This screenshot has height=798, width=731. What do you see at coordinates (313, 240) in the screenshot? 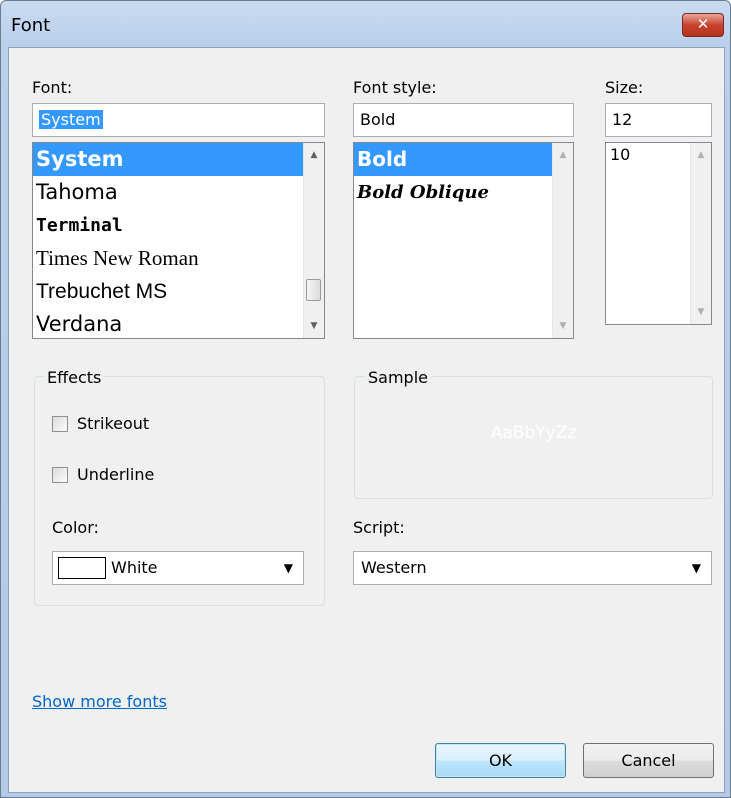
I see `font-list-scrollbar: ▲ ▼` at bounding box center [313, 240].